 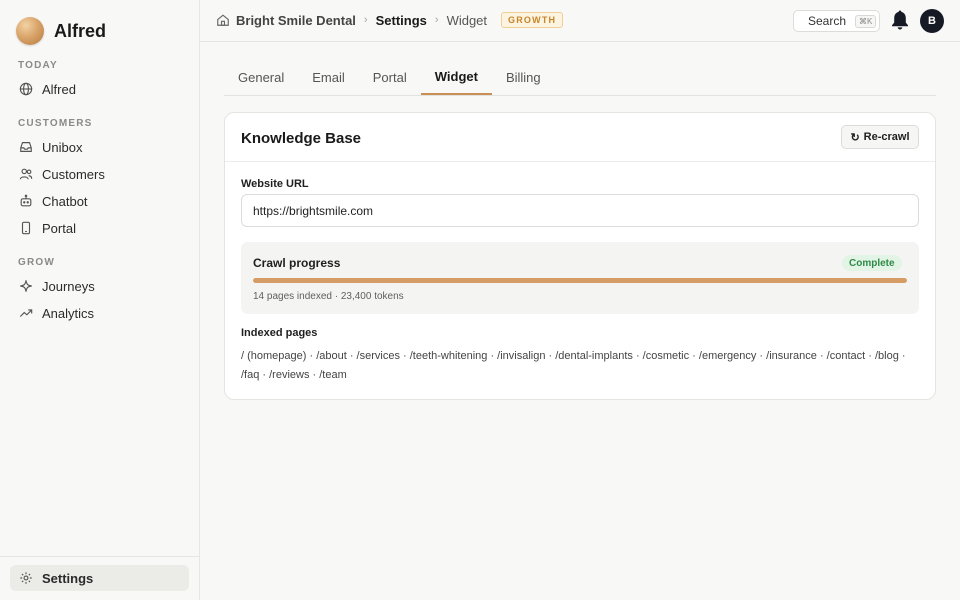 What do you see at coordinates (275, 184) in the screenshot?
I see `website-url-label: Website URL` at bounding box center [275, 184].